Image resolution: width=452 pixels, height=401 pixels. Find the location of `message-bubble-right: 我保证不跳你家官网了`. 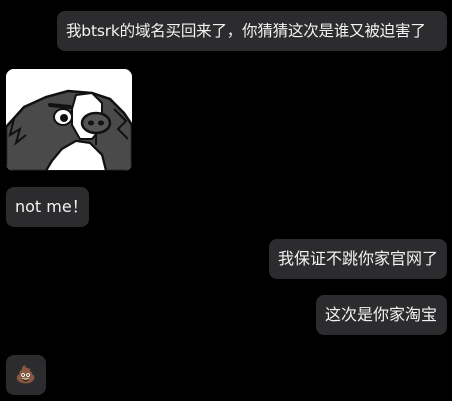

message-bubble-right: 我保证不跳你家官网了 is located at coordinates (358, 259).